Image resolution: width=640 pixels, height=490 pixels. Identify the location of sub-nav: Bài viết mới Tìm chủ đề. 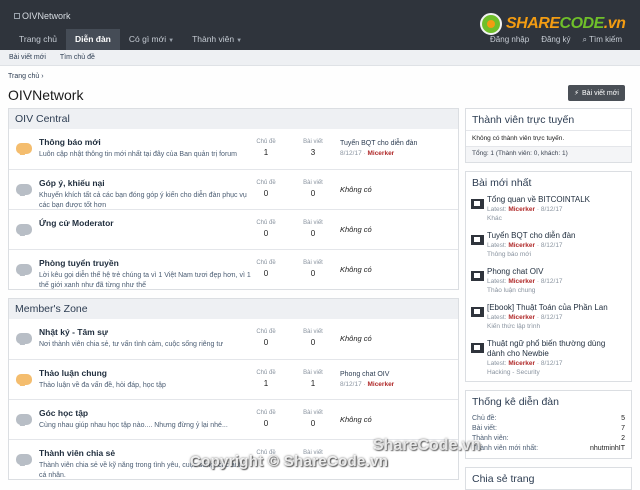
(320, 58).